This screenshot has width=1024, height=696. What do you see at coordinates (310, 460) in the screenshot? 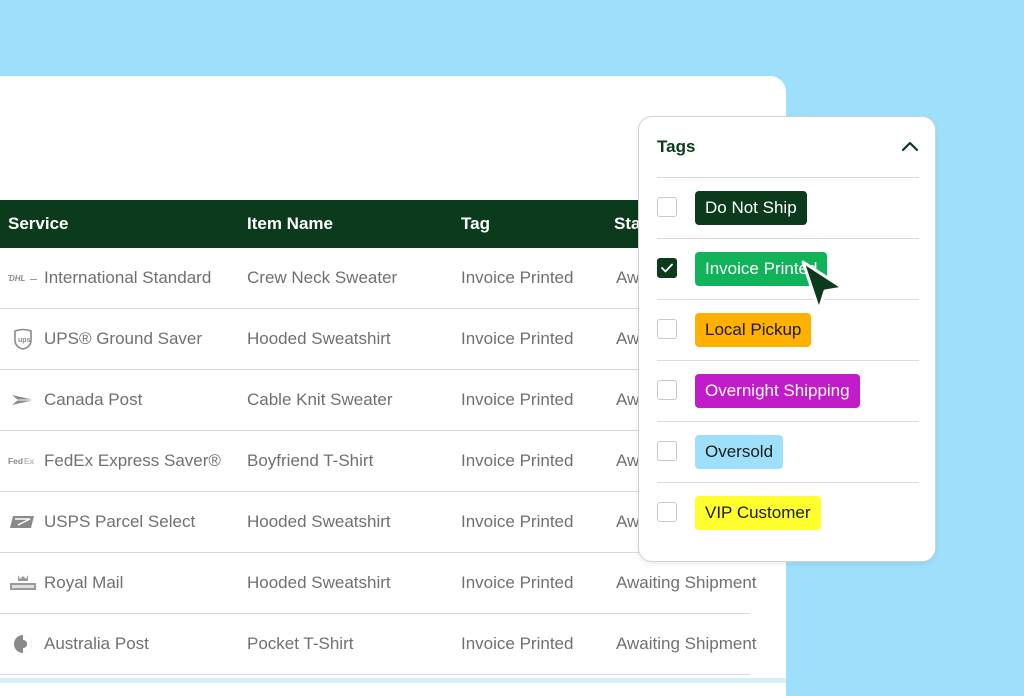
I see `row-item: Boyfriend T-Shirt` at bounding box center [310, 460].